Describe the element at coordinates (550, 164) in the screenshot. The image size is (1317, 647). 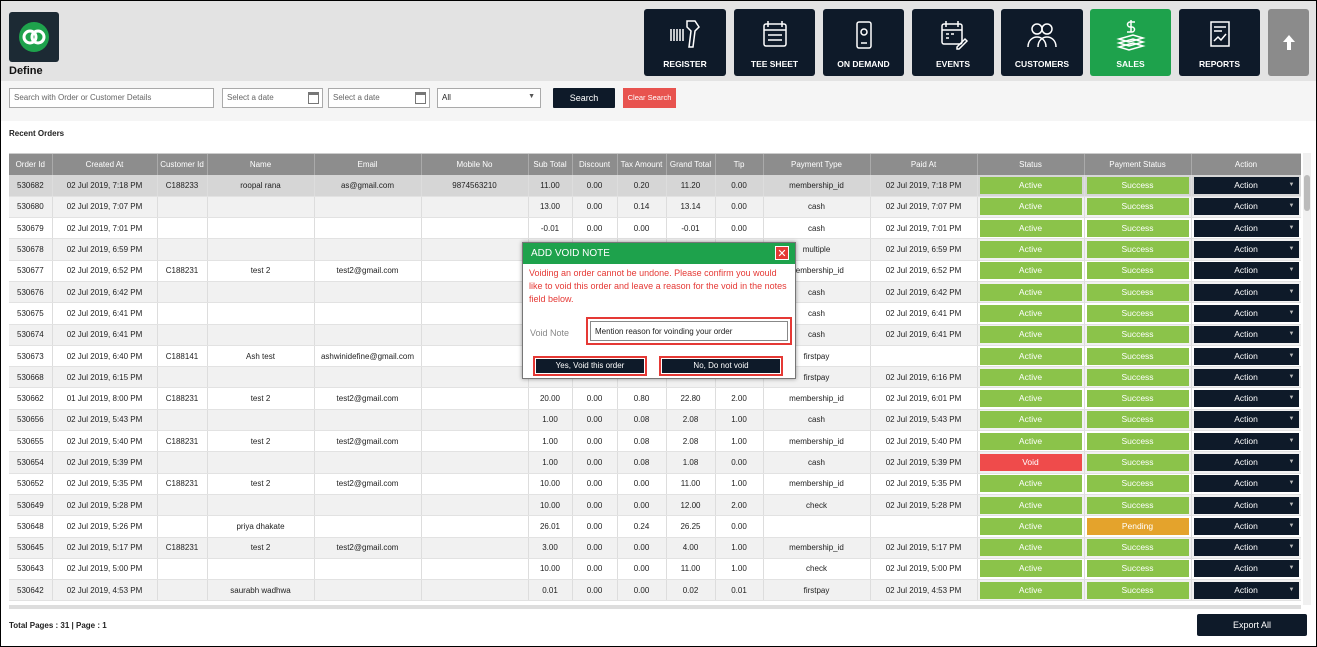
I see `column-header: Sub Total` at that location.